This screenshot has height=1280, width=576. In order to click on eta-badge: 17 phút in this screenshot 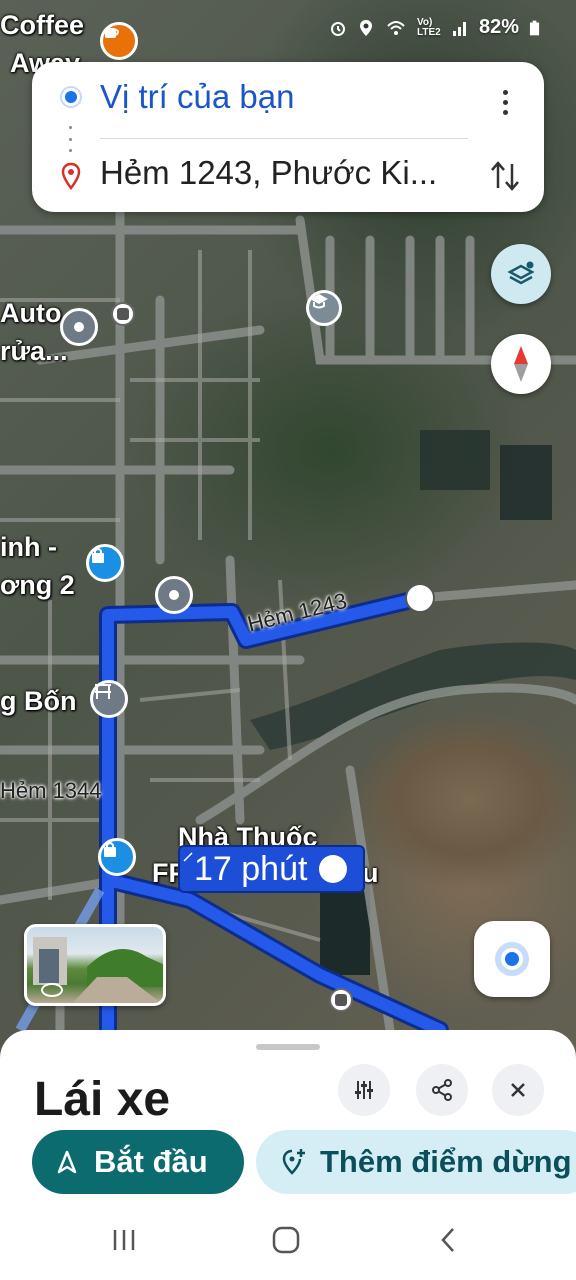, I will do `click(272, 869)`.